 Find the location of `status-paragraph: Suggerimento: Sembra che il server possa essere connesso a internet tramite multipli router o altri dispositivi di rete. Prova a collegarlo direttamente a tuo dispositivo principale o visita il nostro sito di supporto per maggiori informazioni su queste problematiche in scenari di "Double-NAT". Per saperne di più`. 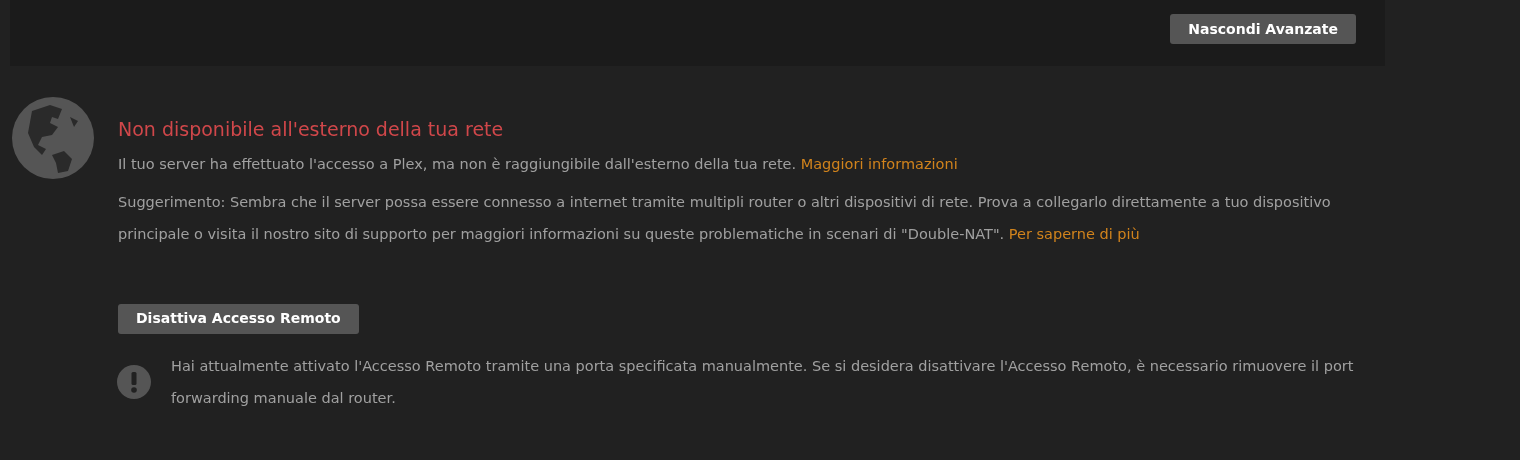

status-paragraph: Suggerimento: Sembra che il server possa essere connesso a internet tramite multipli router o altri dispositivi di rete. Prova a collegarlo direttamente a tuo dispositivo principale o visita il nostro sito di supporto per maggiori informazioni su queste problematiche in scenari di "Double-NAT". Per saperne di più is located at coordinates (725, 218).